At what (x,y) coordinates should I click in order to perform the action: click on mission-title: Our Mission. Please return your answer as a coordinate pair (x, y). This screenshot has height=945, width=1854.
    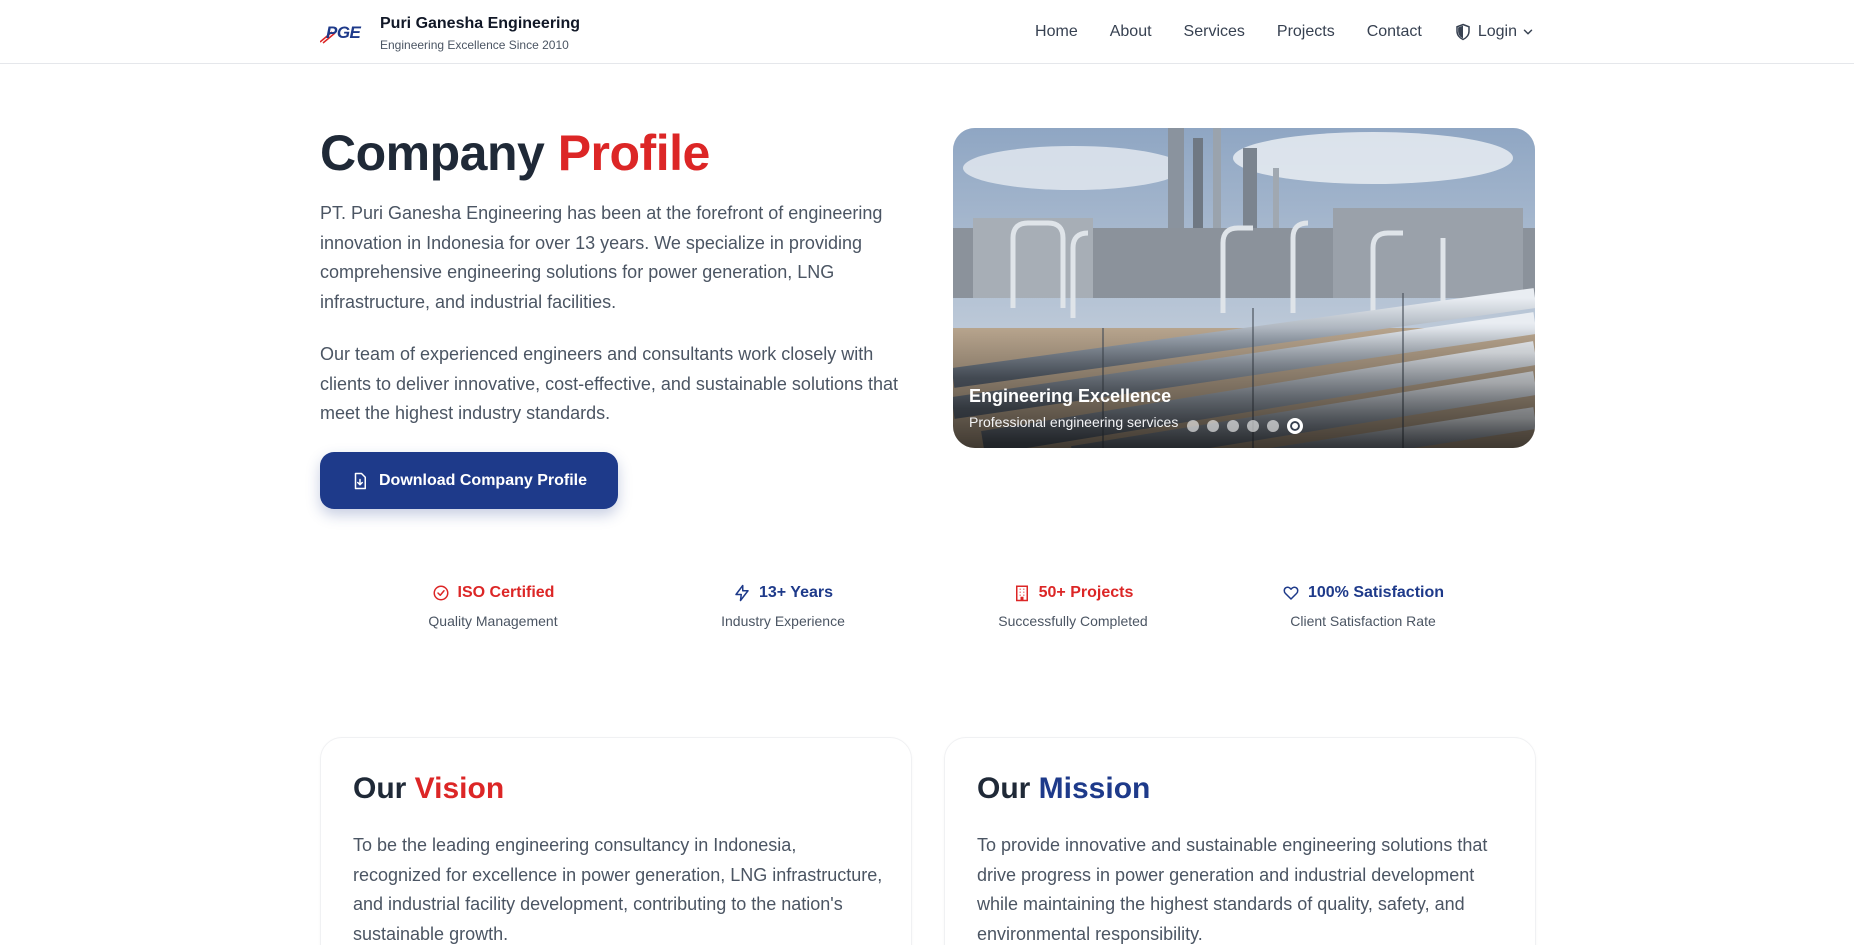
    Looking at the image, I should click on (1063, 789).